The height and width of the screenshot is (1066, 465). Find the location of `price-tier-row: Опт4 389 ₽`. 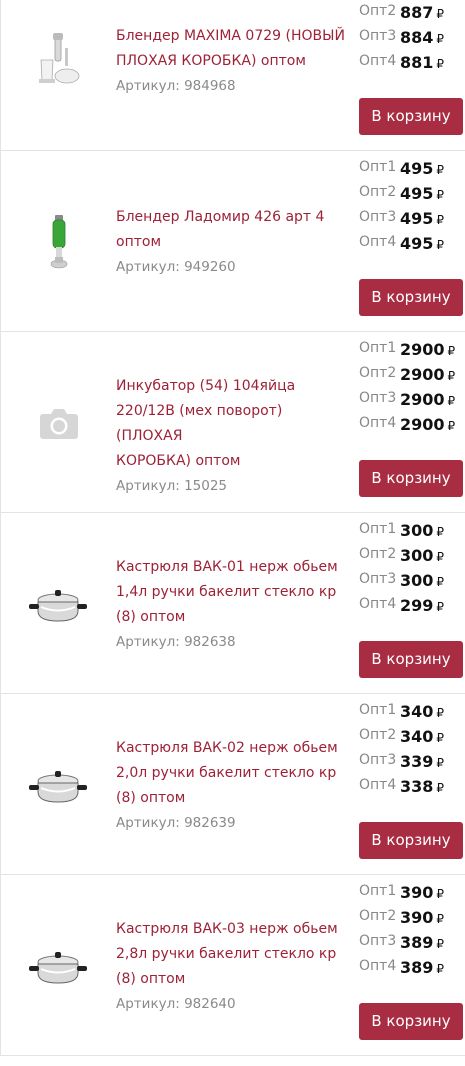

price-tier-row: Опт4 389 ₽ is located at coordinates (412, 967).